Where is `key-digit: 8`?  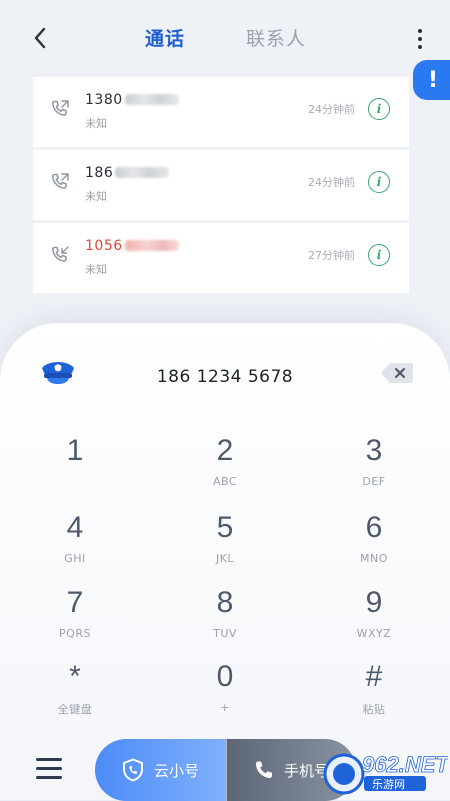 key-digit: 8 is located at coordinates (225, 602).